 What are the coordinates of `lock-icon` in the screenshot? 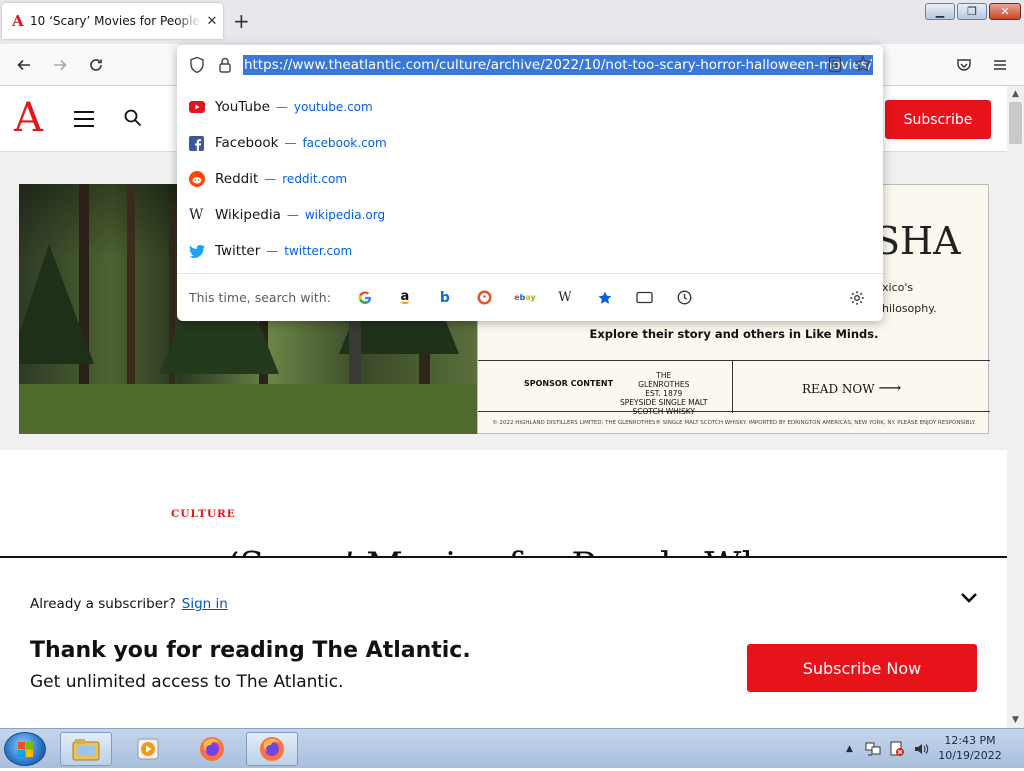 It's located at (225, 65).